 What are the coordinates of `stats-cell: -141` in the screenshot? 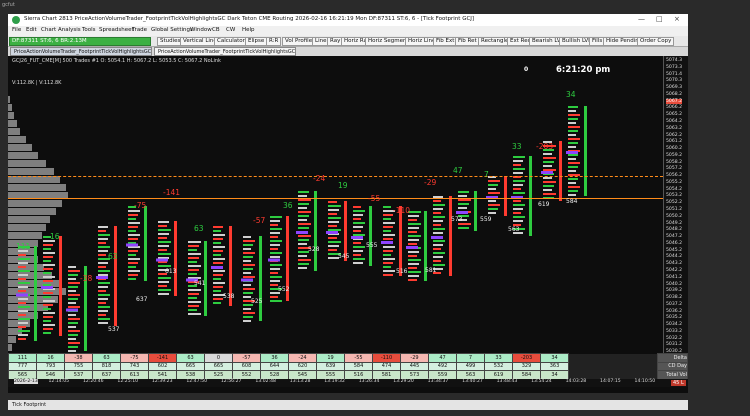 It's located at (162, 358).